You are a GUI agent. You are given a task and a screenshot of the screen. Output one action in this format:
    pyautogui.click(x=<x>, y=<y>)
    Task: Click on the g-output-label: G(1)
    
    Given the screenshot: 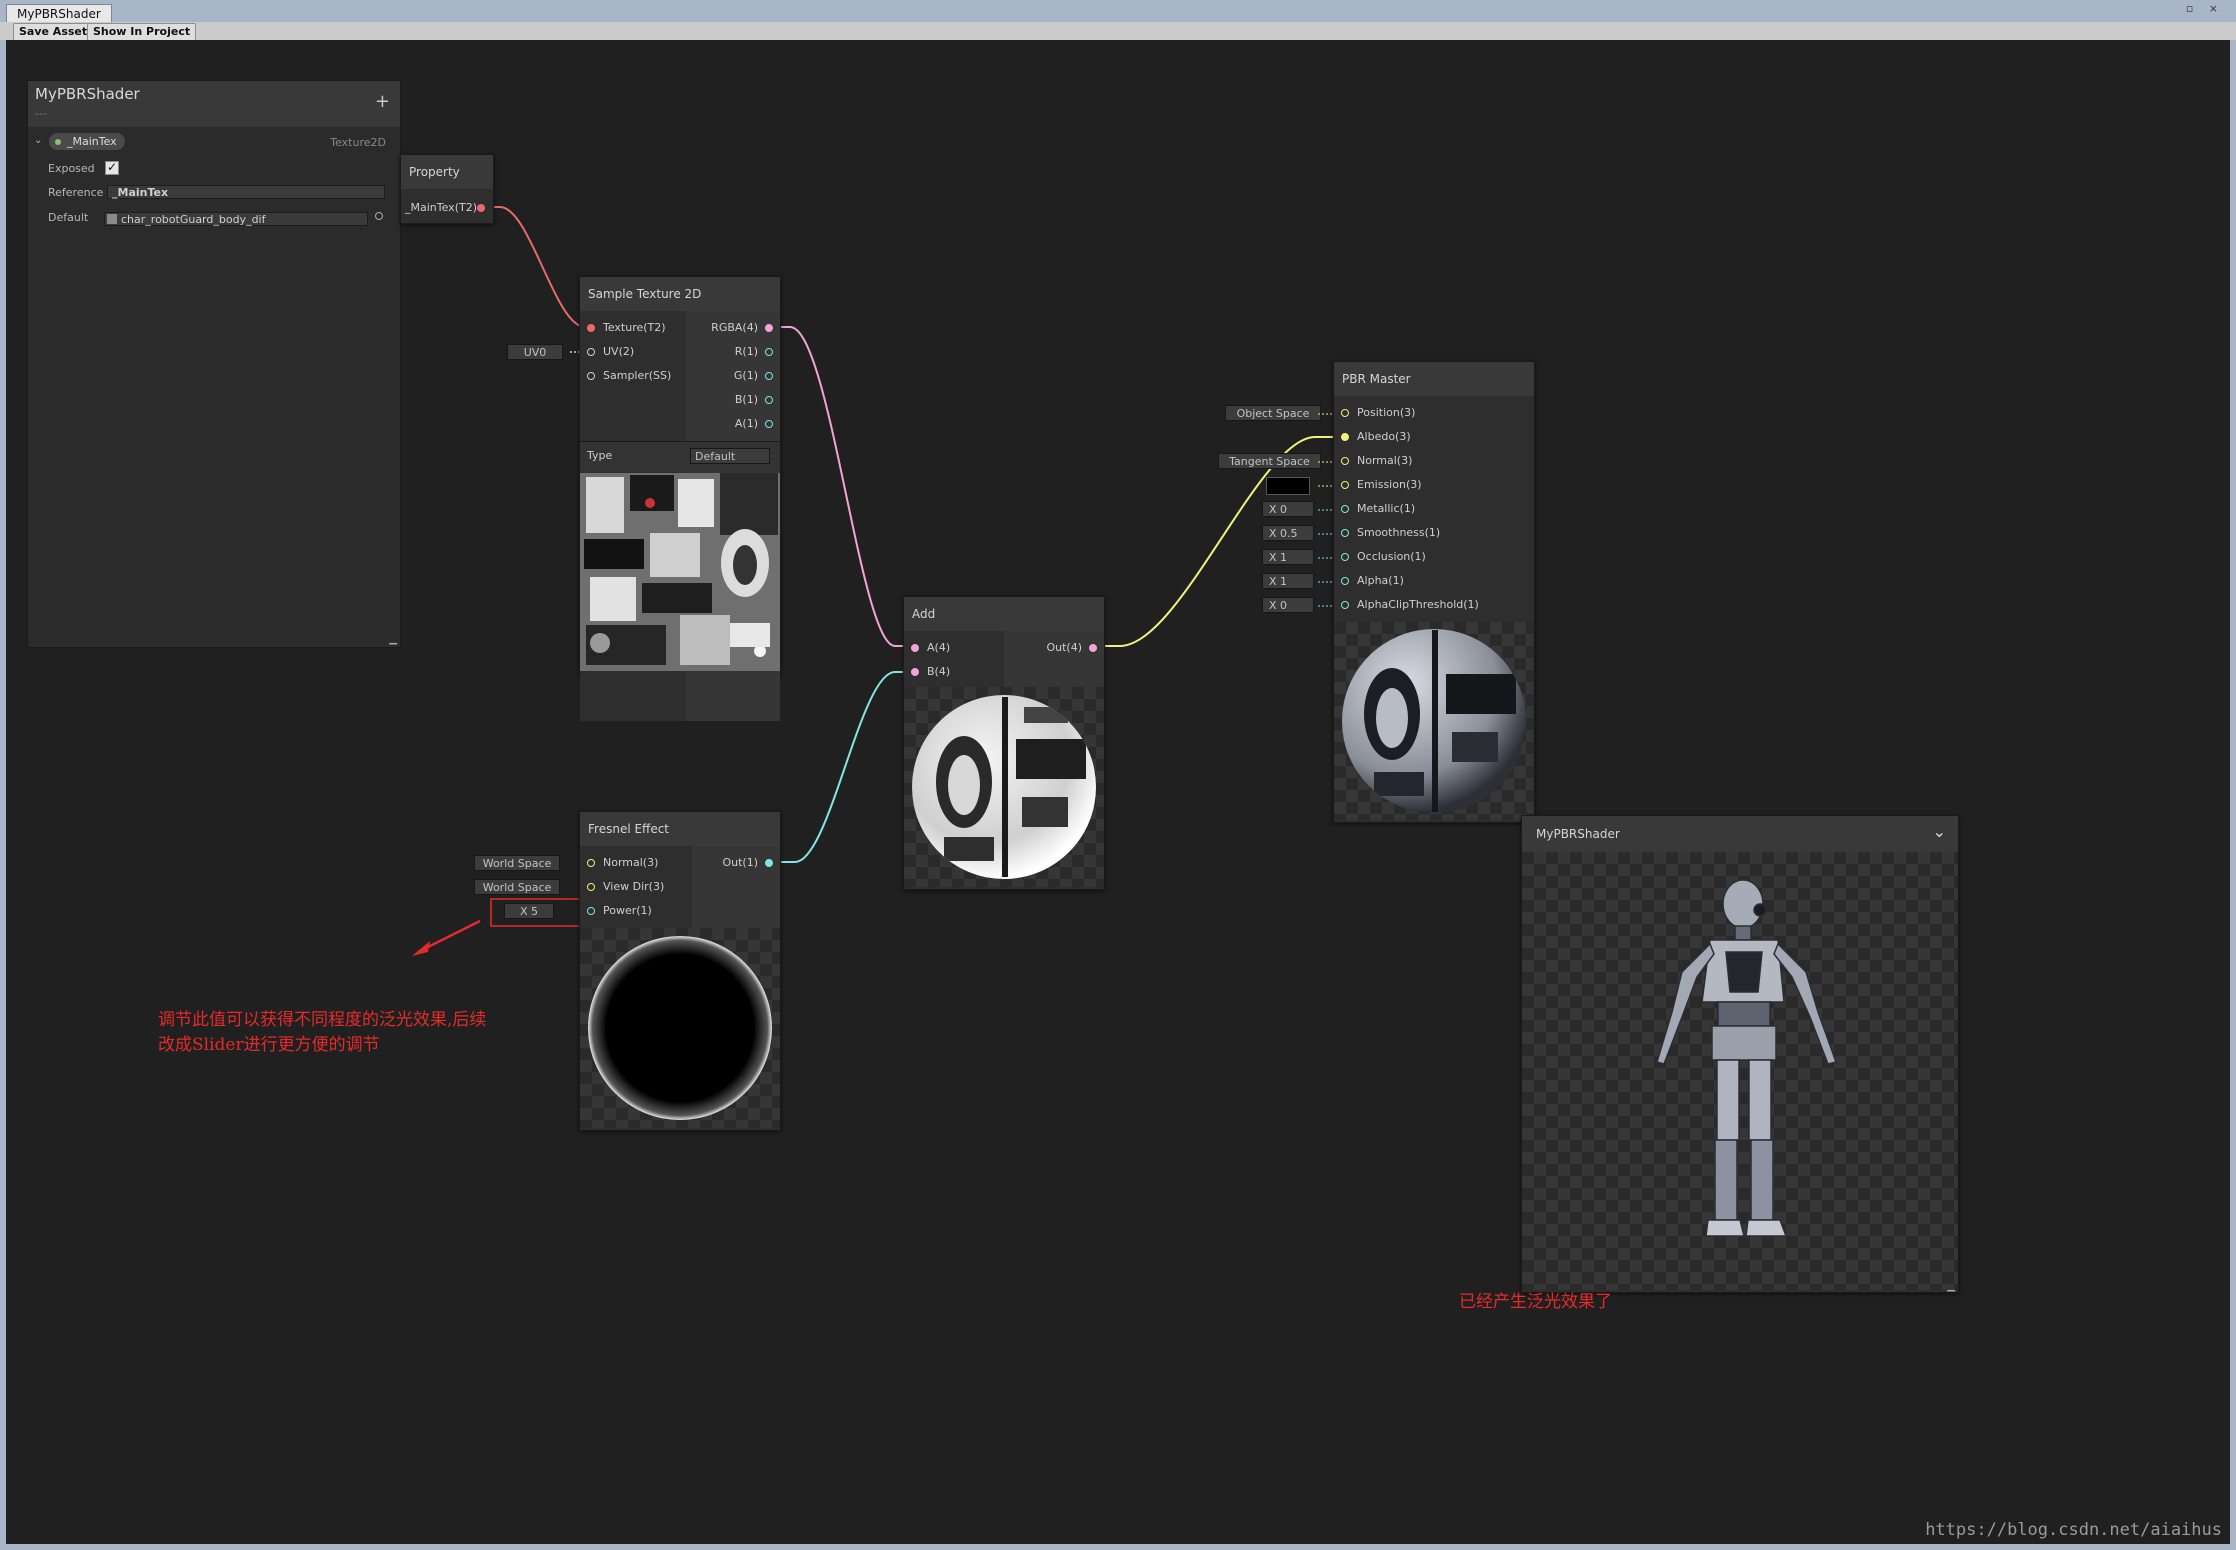 What is the action you would take?
    pyautogui.click(x=745, y=375)
    